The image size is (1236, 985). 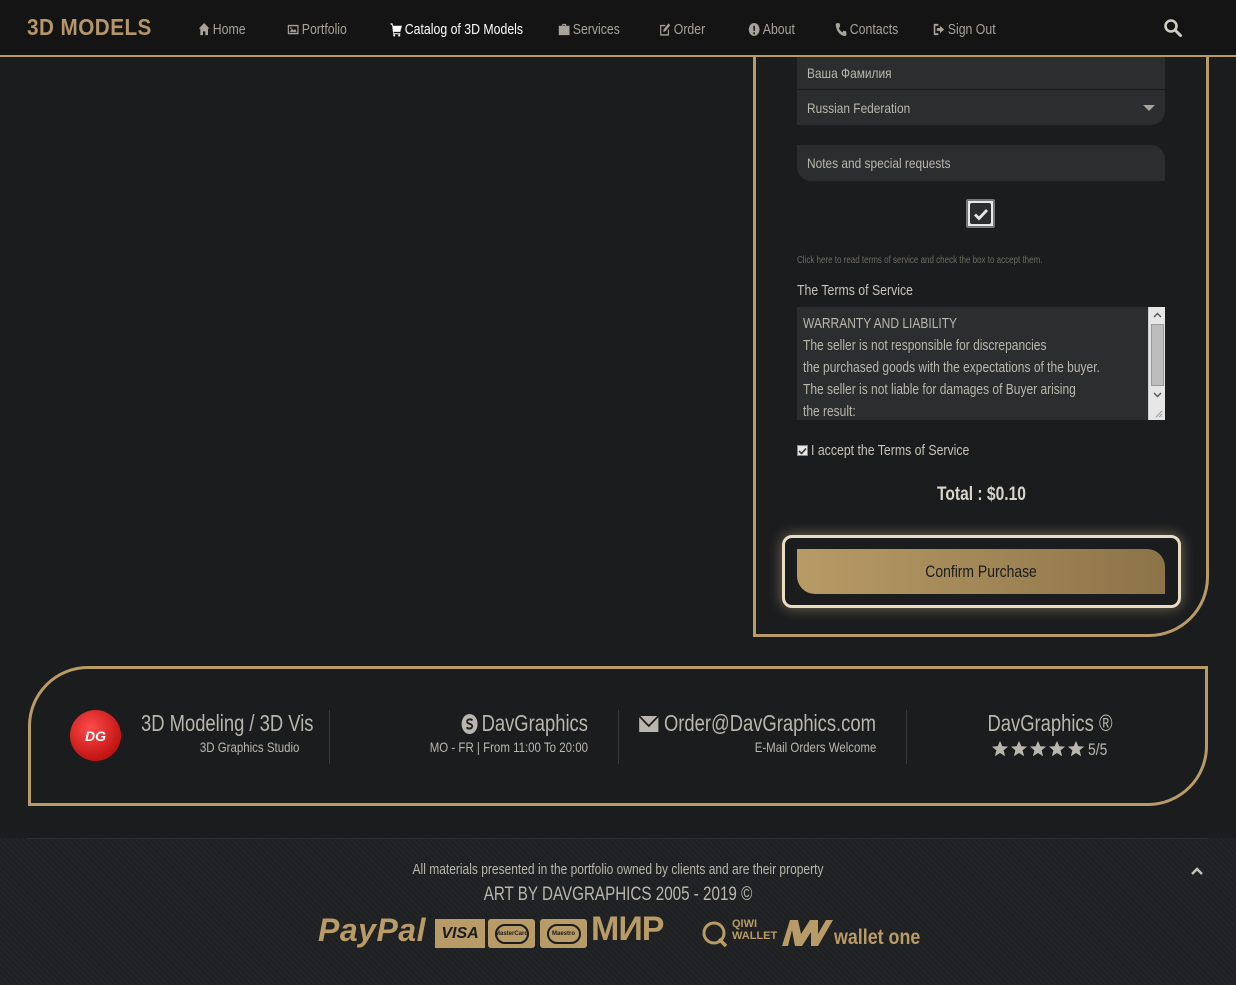 What do you see at coordinates (508, 747) in the screenshot?
I see `footer-col2-sub: MO - FR | From 11:00 To 20:00` at bounding box center [508, 747].